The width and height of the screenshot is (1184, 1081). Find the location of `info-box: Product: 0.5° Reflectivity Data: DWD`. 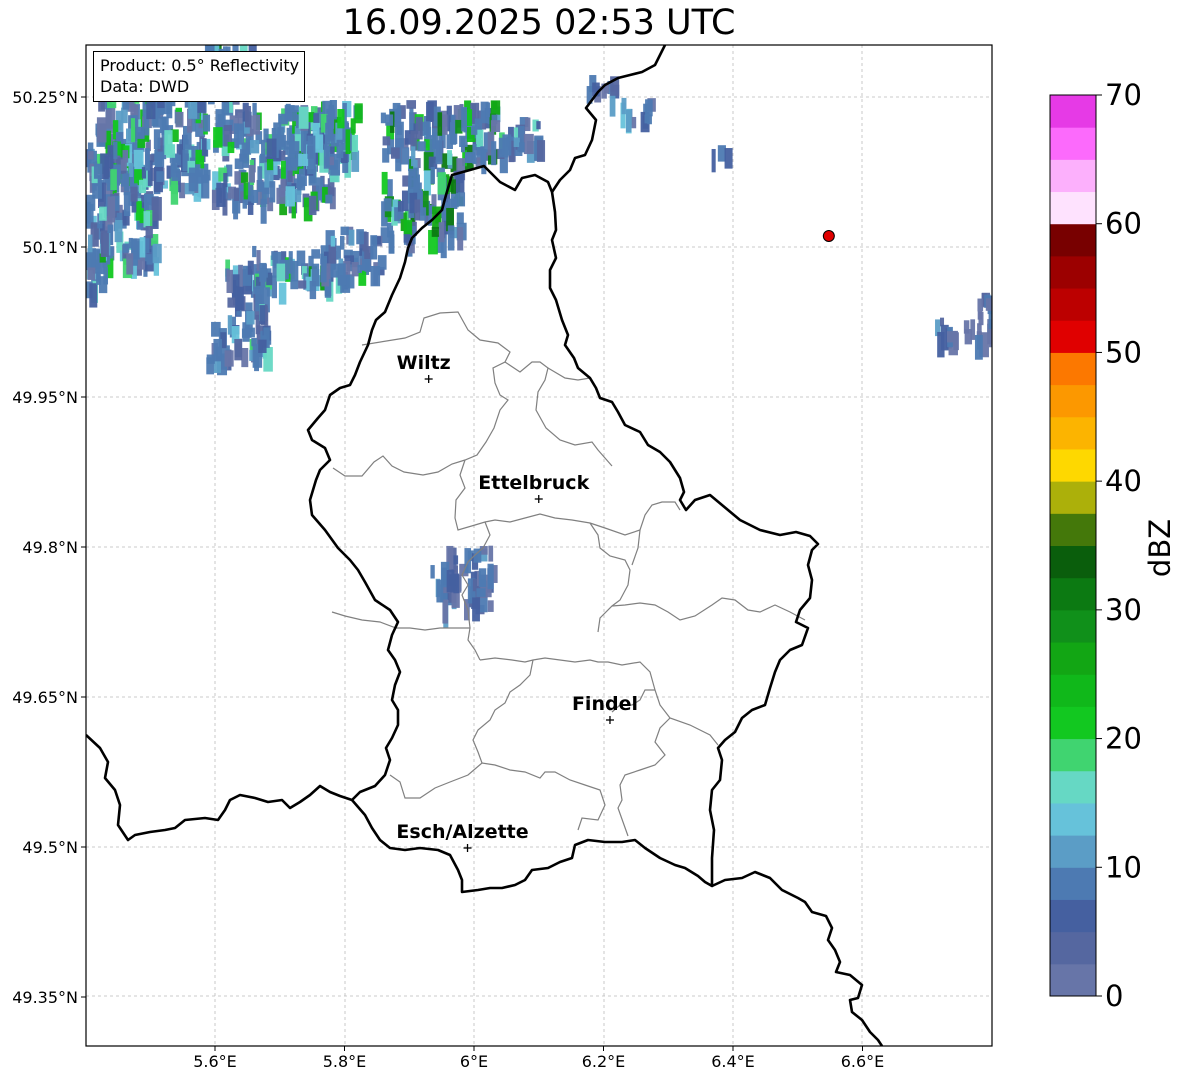

info-box: Product: 0.5° Reflectivity Data: DWD is located at coordinates (199, 76).